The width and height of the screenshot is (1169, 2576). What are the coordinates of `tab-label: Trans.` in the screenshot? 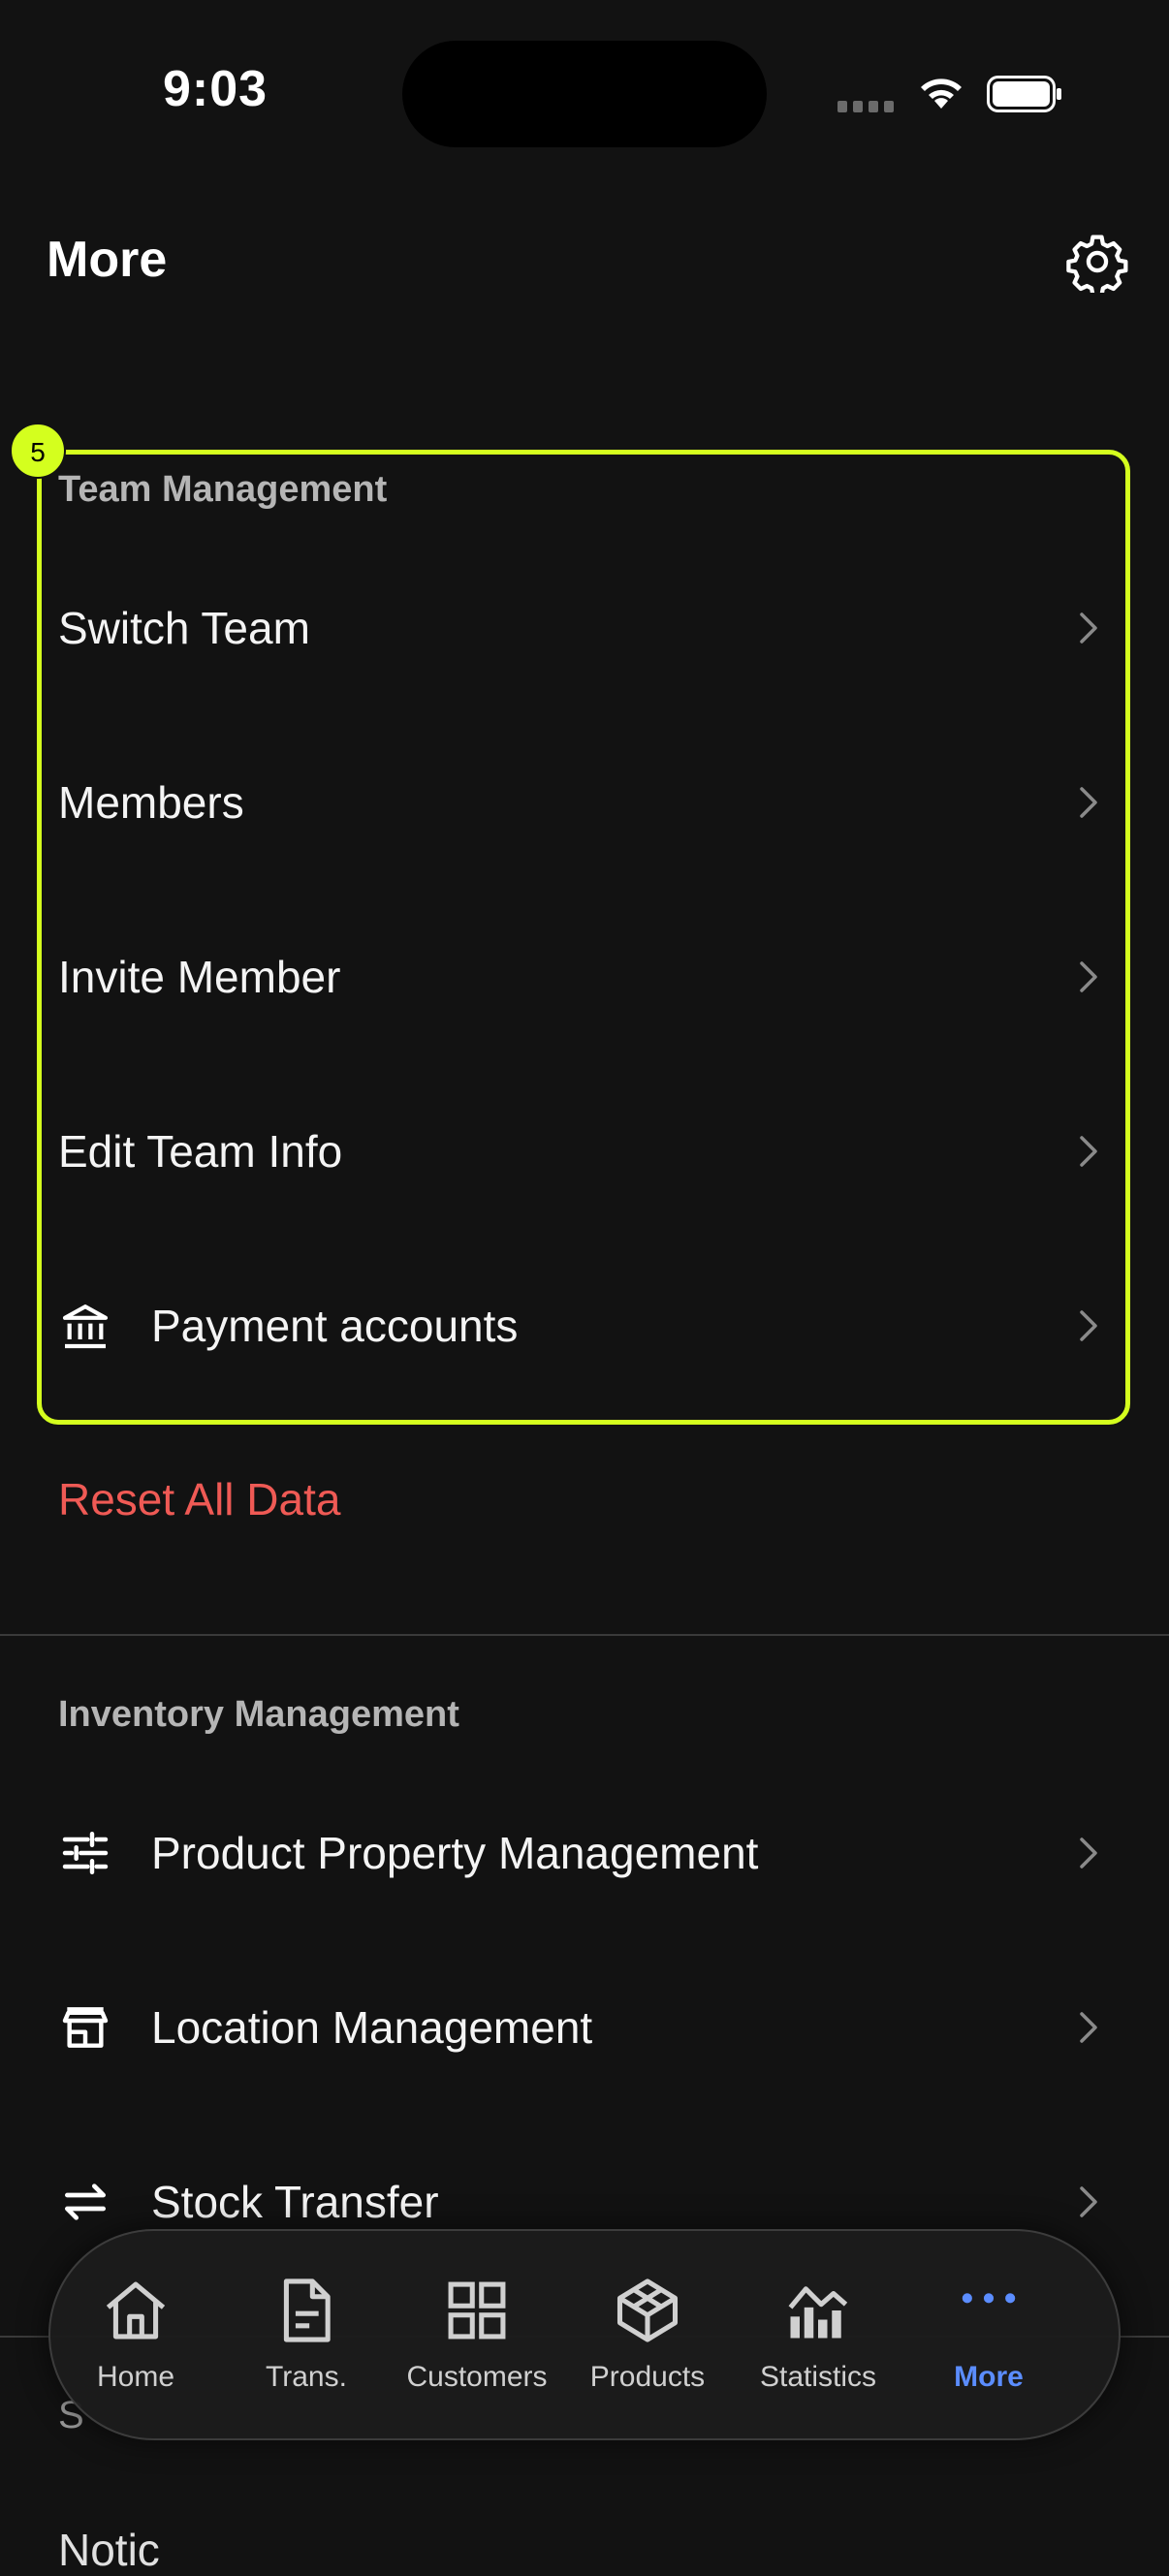 It's located at (306, 2377).